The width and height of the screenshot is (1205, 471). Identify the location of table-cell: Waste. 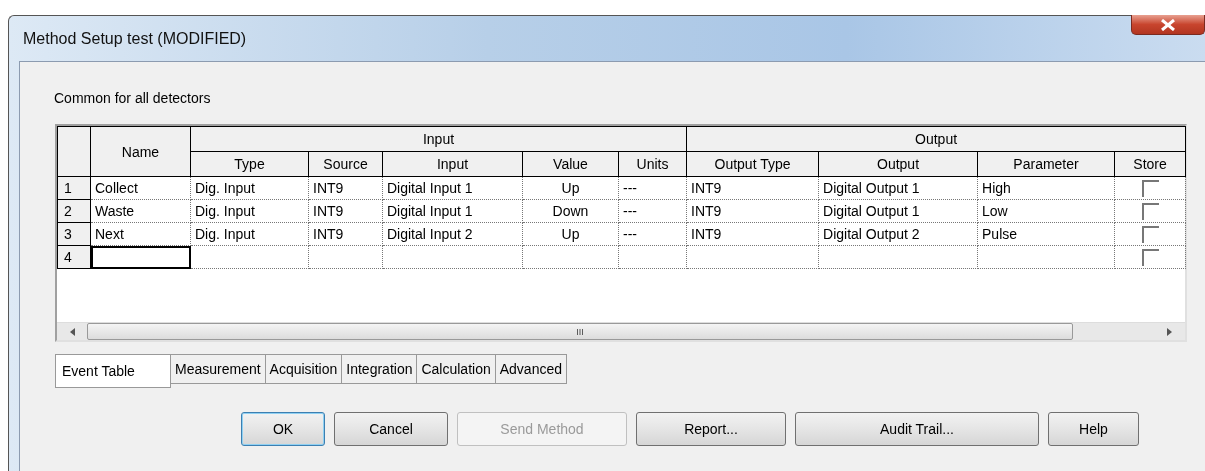
(140, 211).